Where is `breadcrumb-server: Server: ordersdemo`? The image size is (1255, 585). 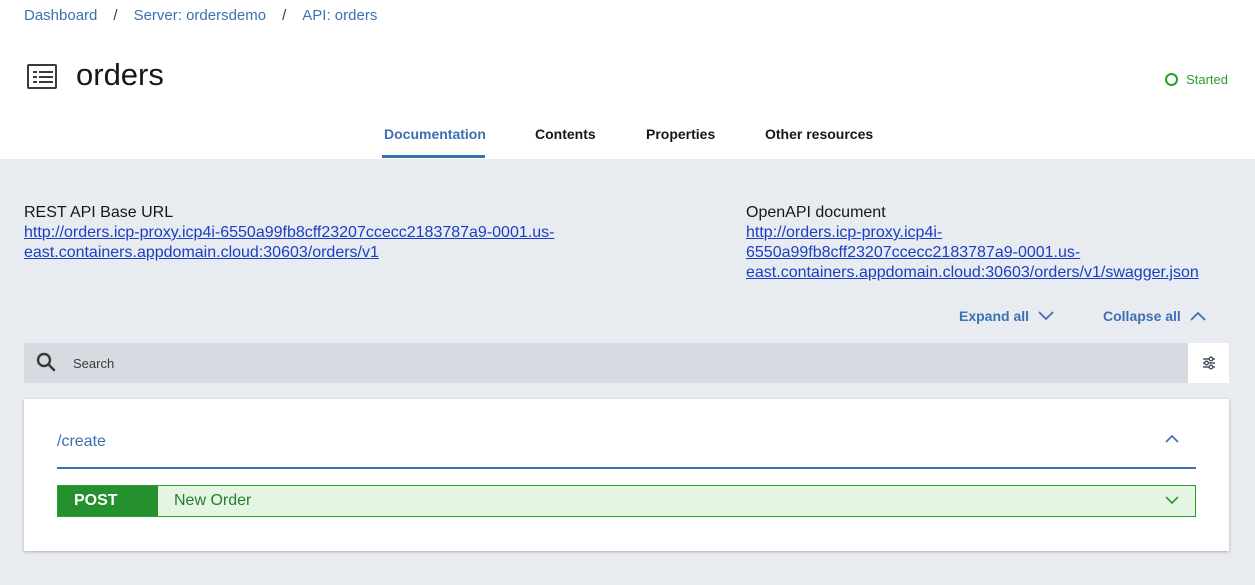
breadcrumb-server: Server: ordersdemo is located at coordinates (200, 15).